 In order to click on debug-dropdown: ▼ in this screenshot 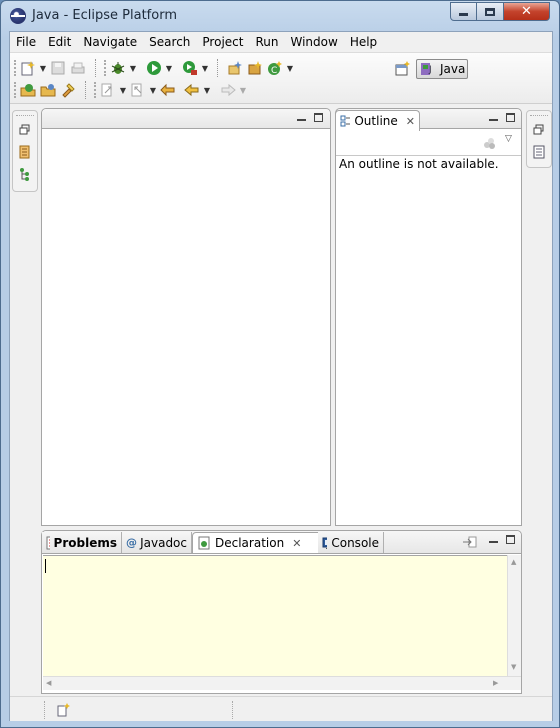, I will do `click(133, 68)`.